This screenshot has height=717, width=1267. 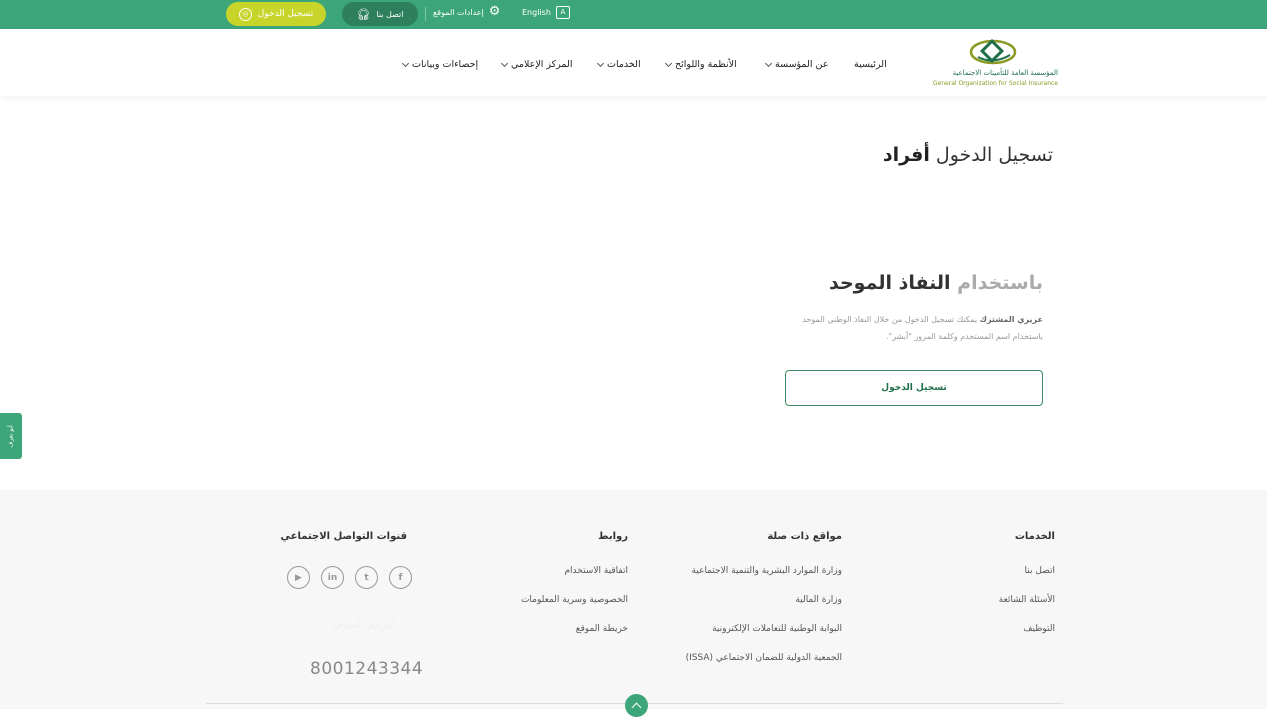 What do you see at coordinates (425, 14) in the screenshot?
I see `divider` at bounding box center [425, 14].